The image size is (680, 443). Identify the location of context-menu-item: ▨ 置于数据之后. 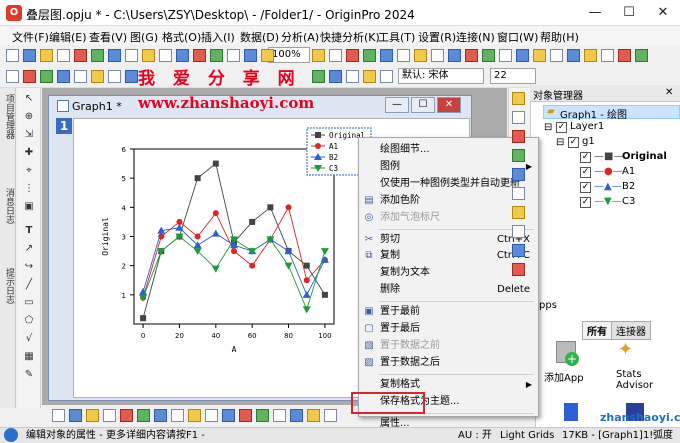
(448, 363).